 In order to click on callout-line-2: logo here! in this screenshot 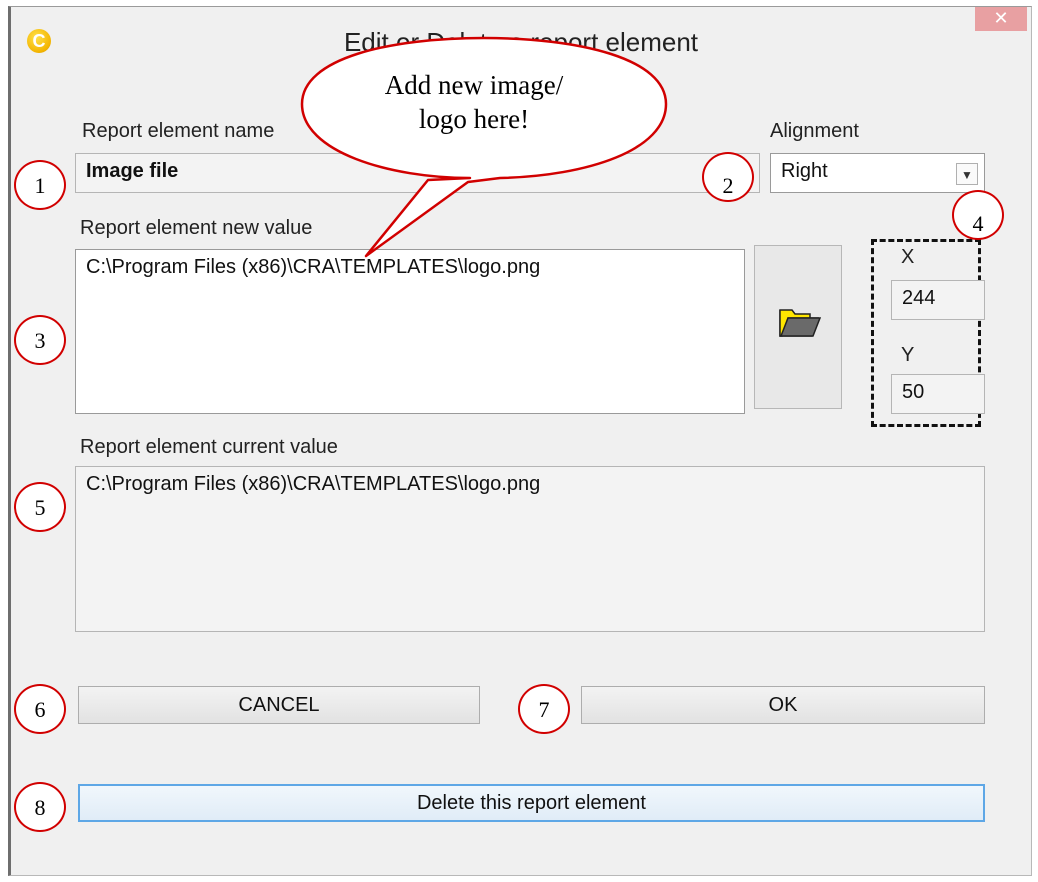, I will do `click(474, 119)`.